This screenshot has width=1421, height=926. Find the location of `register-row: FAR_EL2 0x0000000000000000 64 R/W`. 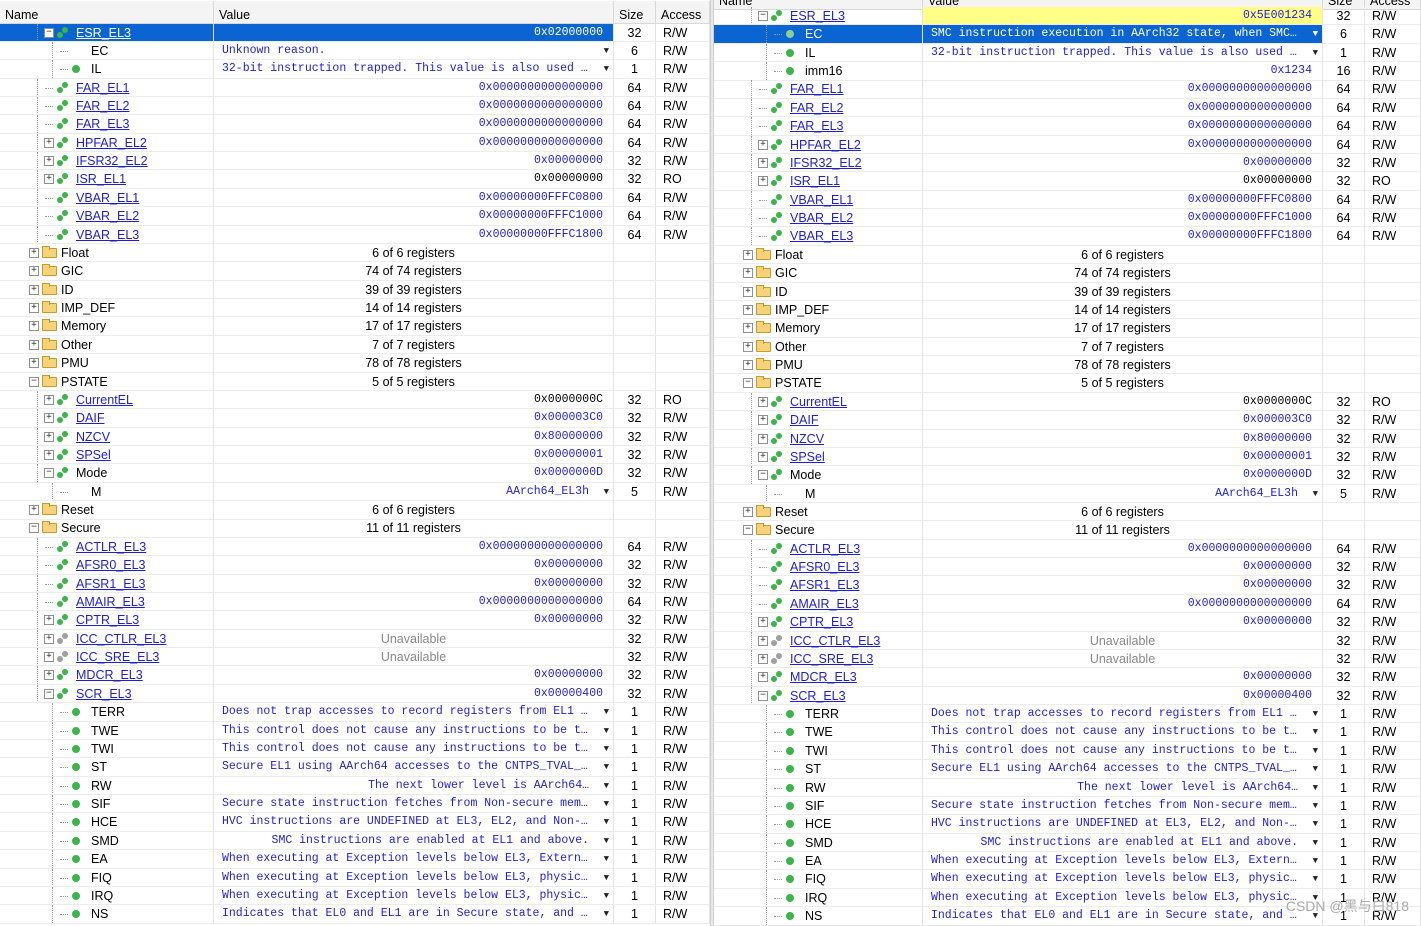

register-row: FAR_EL2 0x0000000000000000 64 R/W is located at coordinates (355, 106).